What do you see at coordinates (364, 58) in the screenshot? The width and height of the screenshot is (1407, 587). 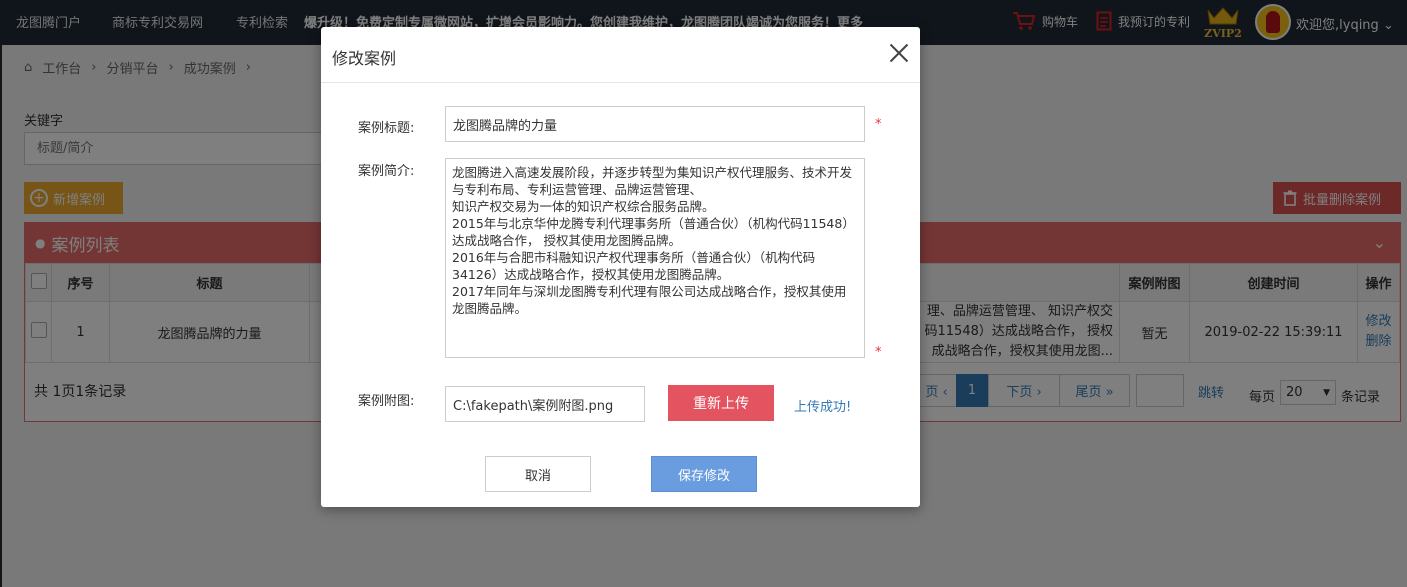 I see `modal-title: 修改案例` at bounding box center [364, 58].